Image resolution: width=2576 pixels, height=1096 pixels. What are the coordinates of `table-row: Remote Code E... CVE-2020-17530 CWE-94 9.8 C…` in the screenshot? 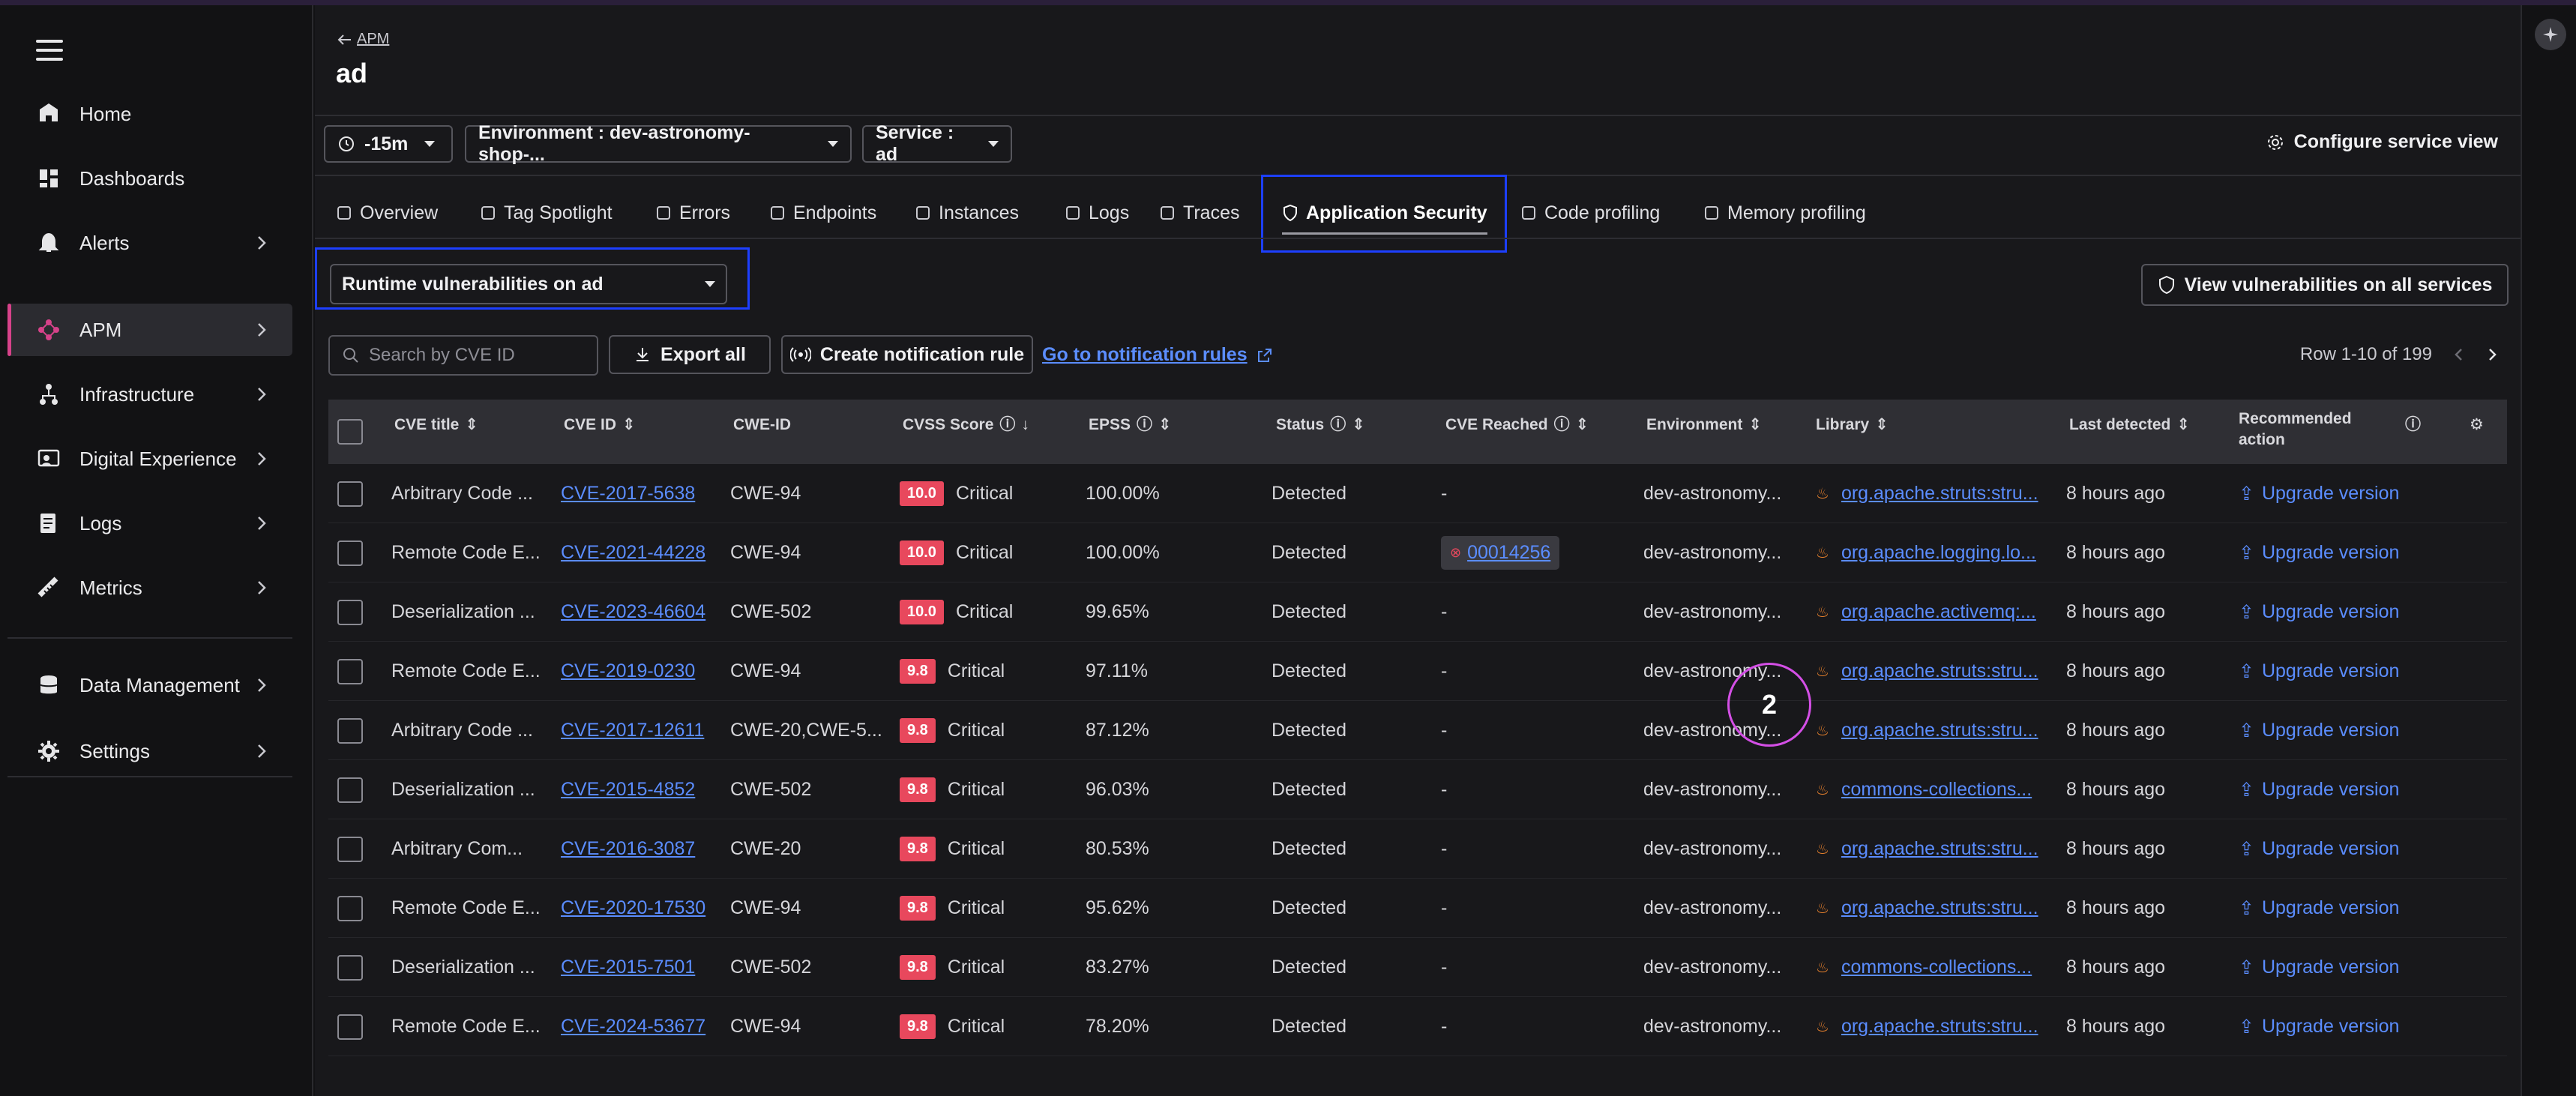 It's located at (1418, 908).